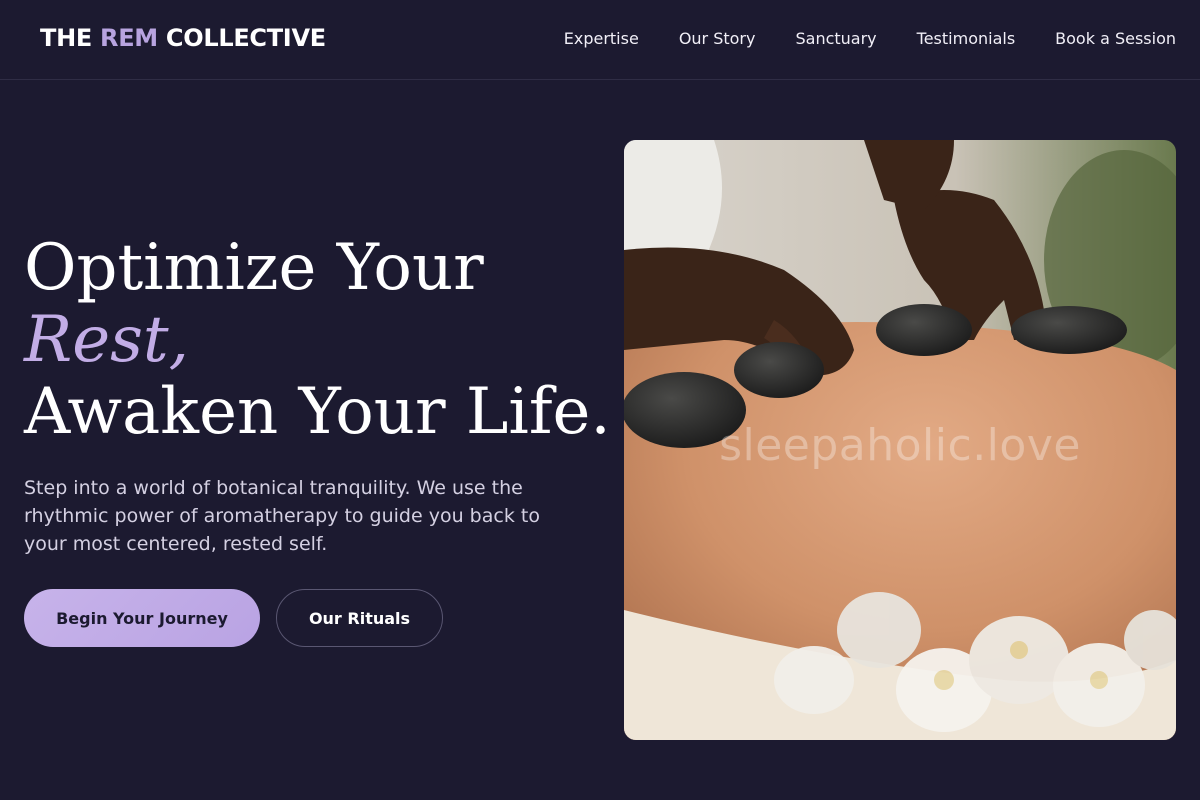 This screenshot has width=1200, height=800. I want to click on nav-link-sanctuary: Sanctuary, so click(835, 38).